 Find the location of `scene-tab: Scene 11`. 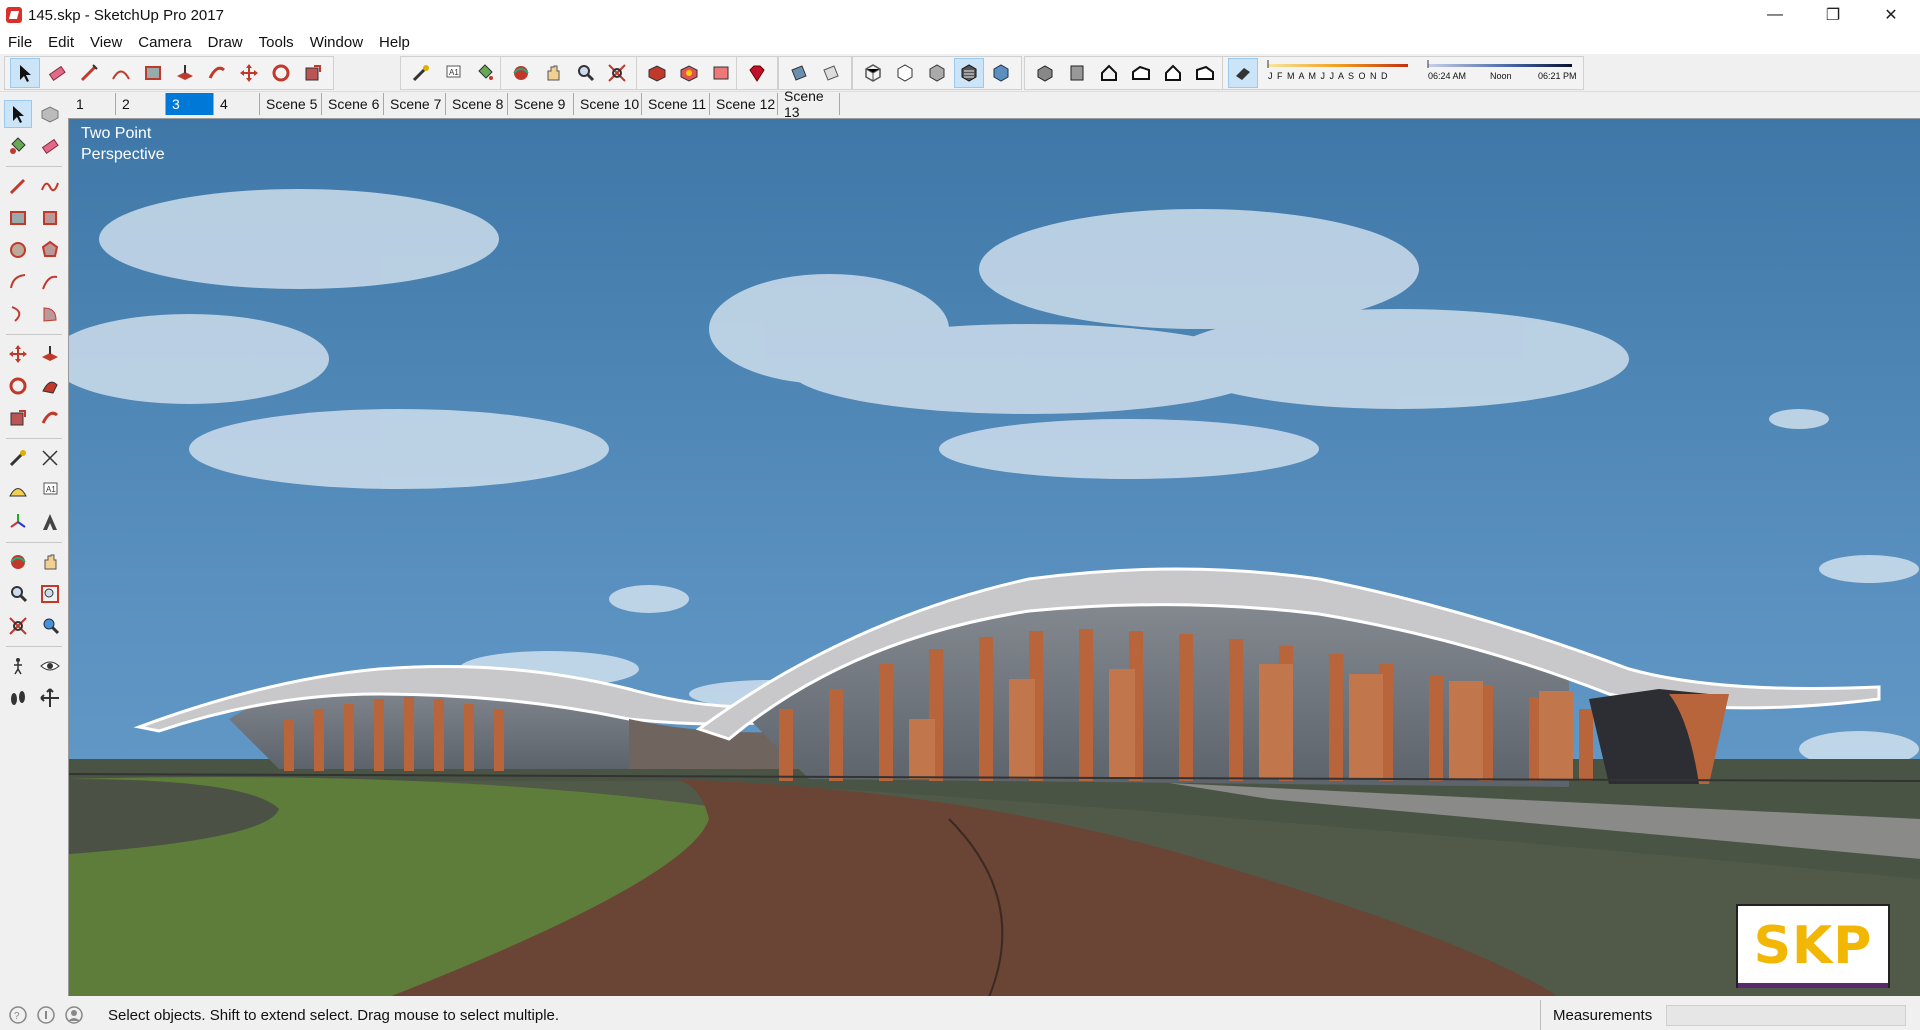

scene-tab: Scene 11 is located at coordinates (676, 104).